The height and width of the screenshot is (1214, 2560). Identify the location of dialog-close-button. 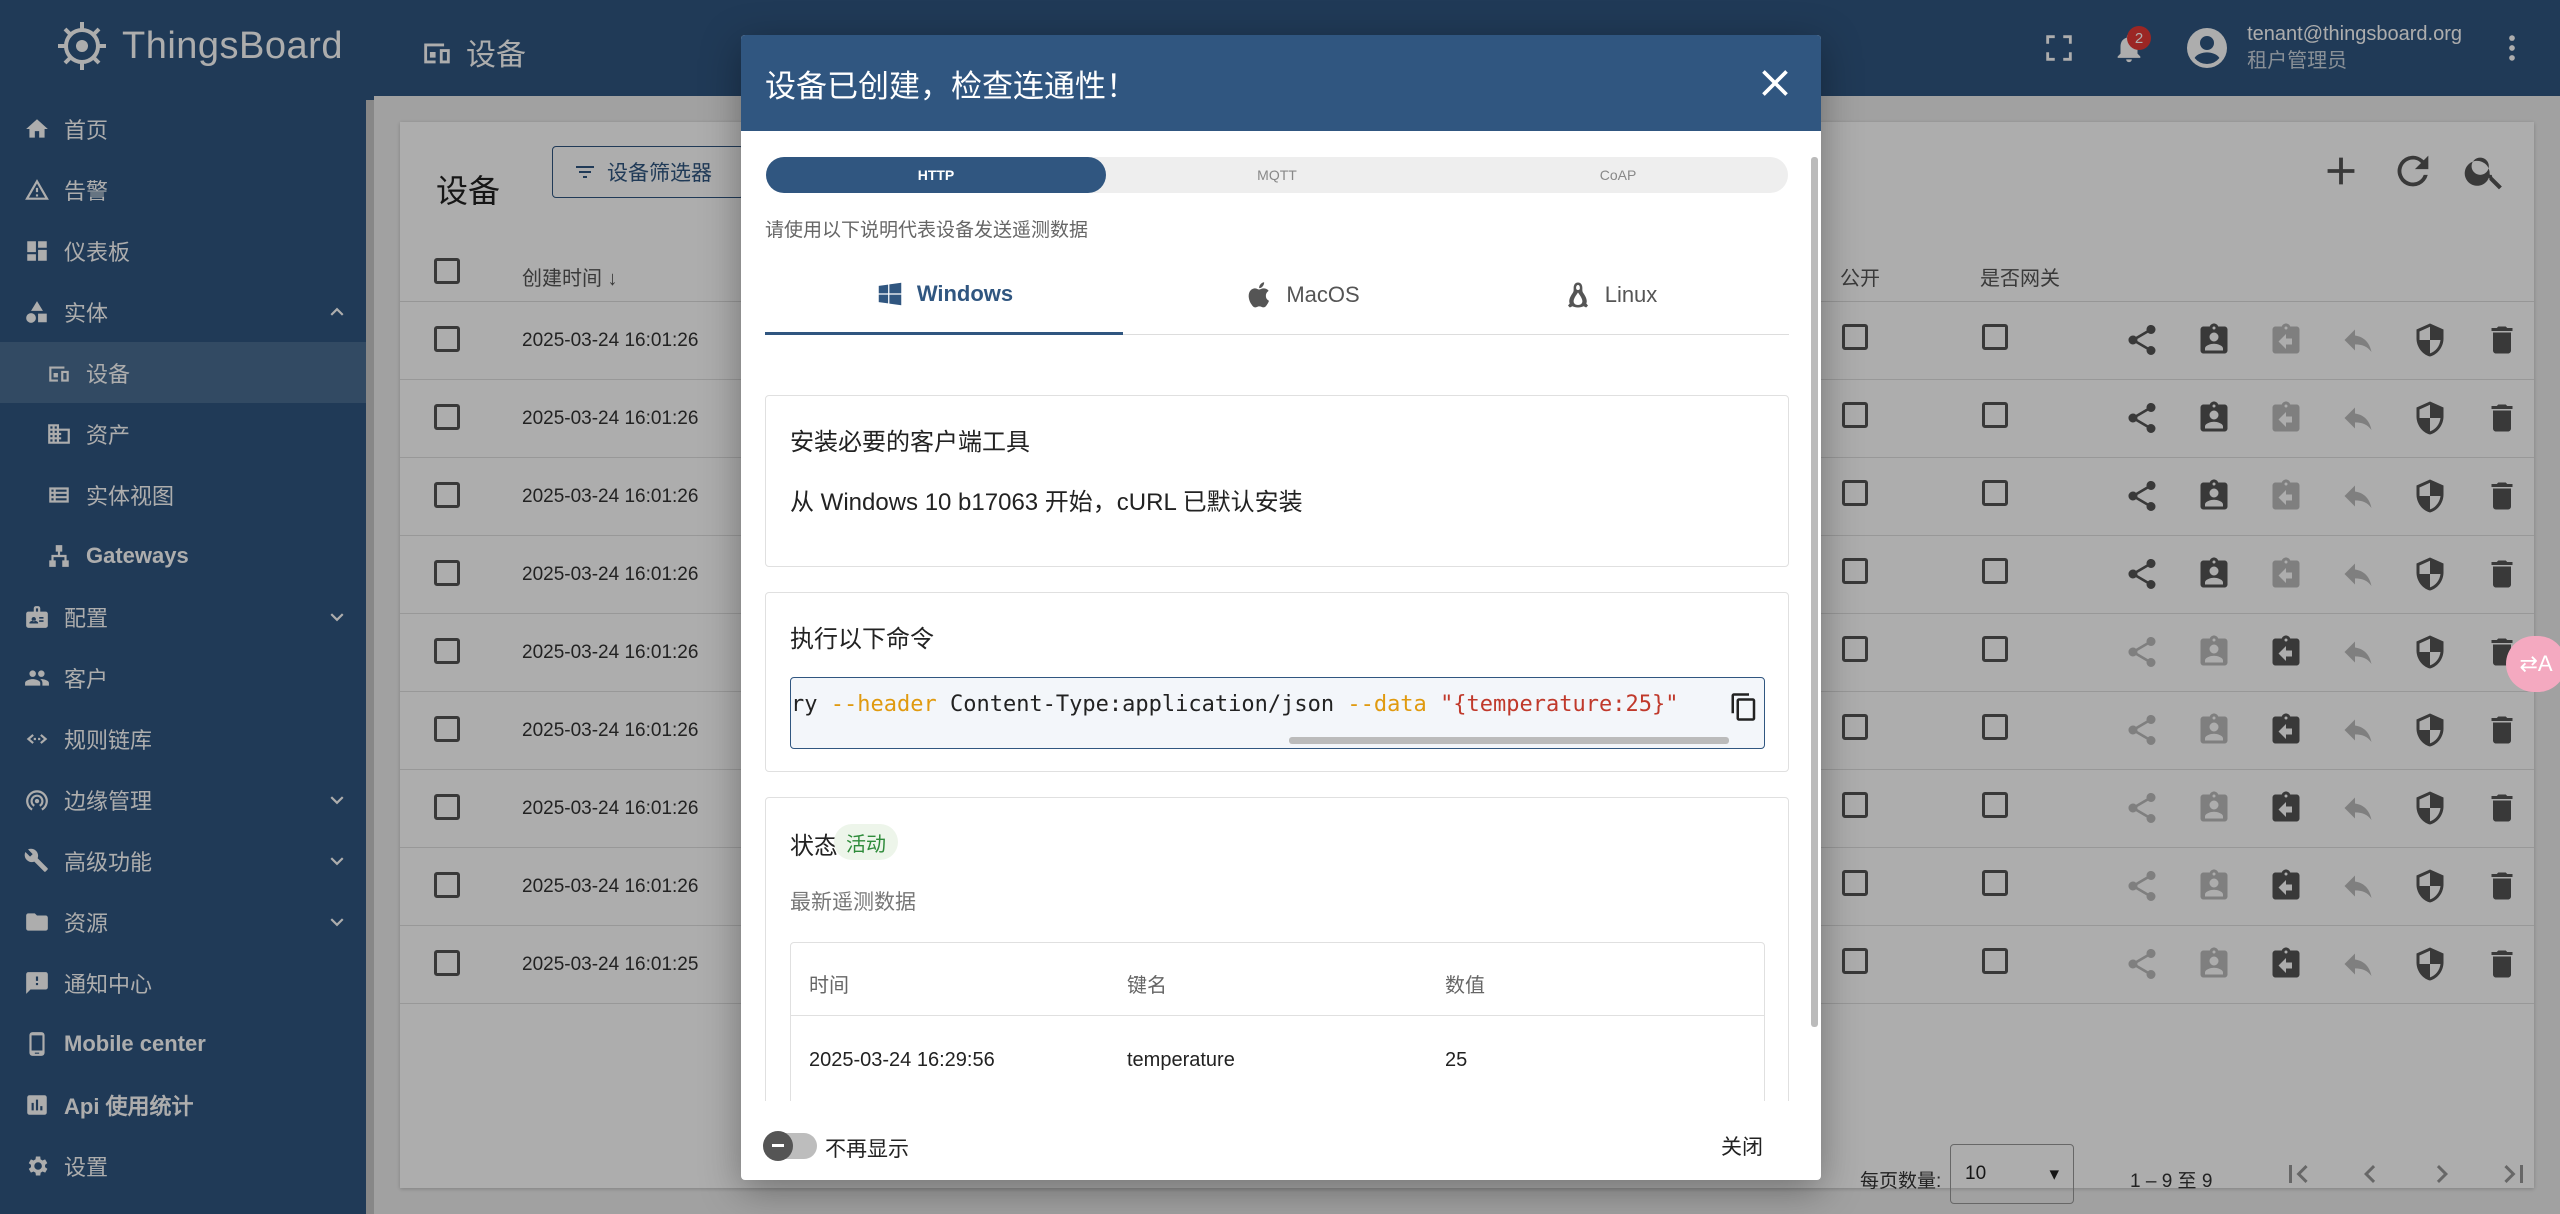
(1775, 83).